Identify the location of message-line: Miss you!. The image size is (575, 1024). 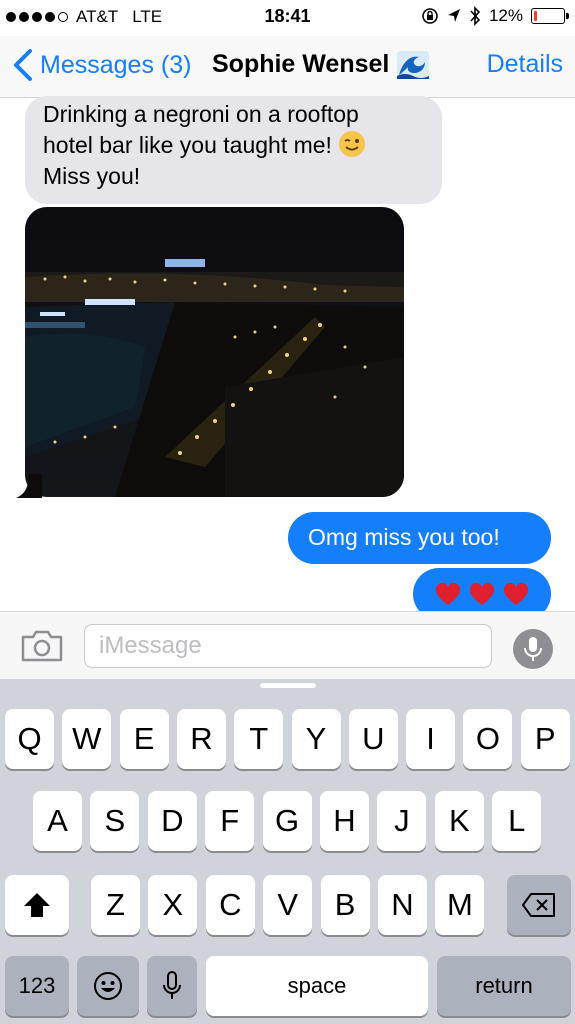
(92, 176).